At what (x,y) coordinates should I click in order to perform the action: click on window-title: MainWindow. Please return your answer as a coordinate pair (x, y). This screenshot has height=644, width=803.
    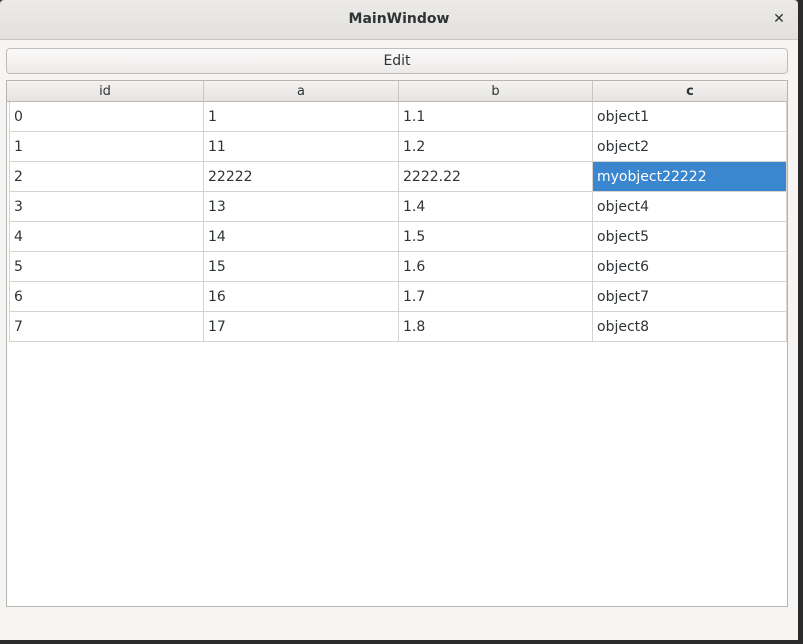
    Looking at the image, I should click on (399, 19).